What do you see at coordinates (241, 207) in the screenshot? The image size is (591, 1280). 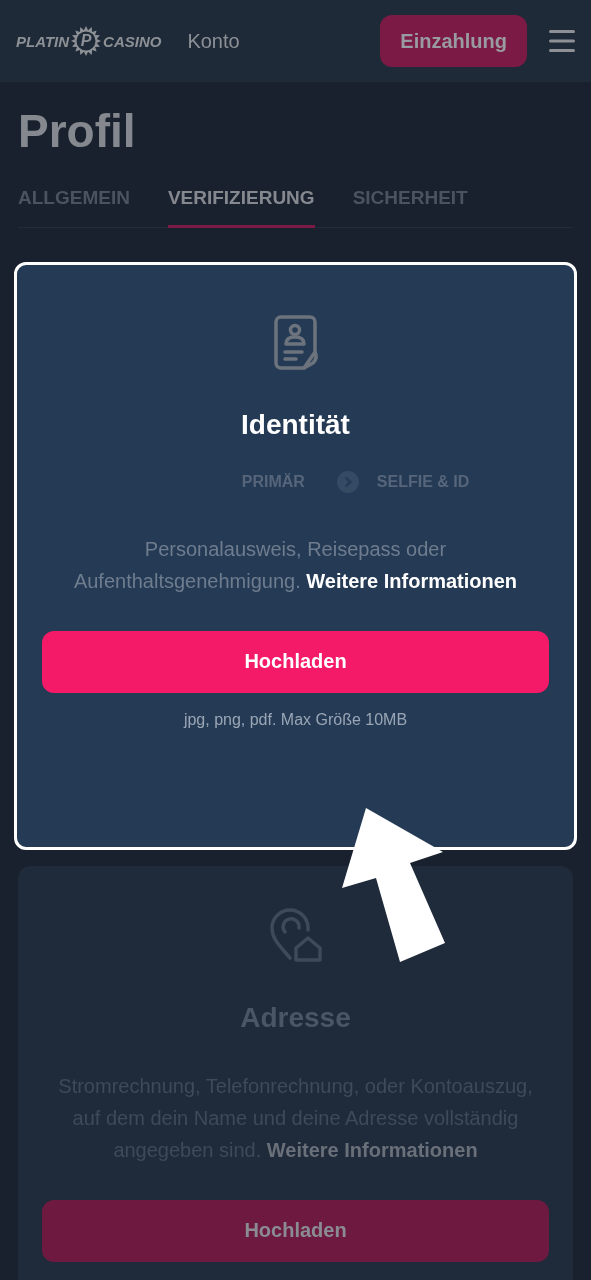 I see `tab: VERIFIZIERUNG` at bounding box center [241, 207].